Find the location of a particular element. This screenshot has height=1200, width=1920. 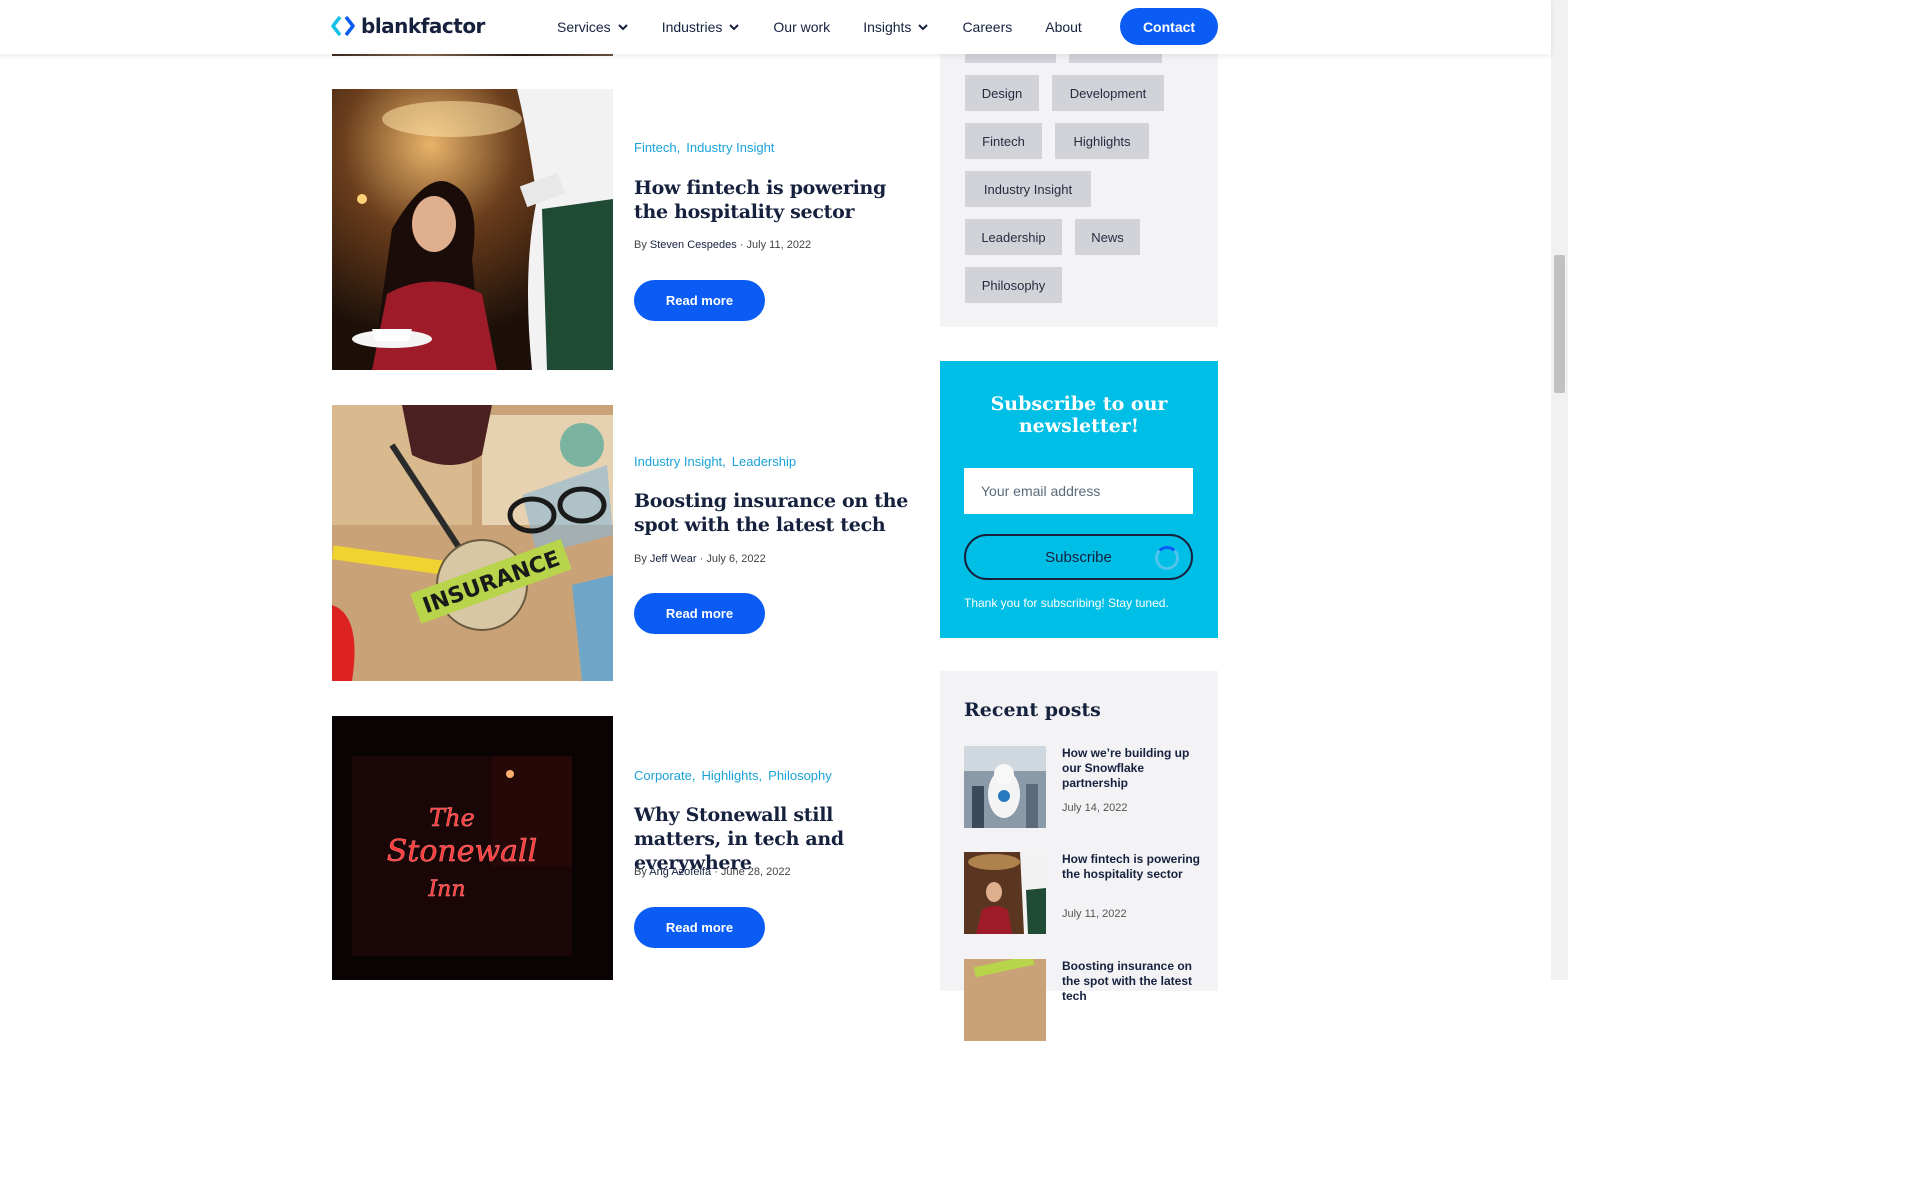

post-image-insurance: INSURANCE is located at coordinates (472, 543).